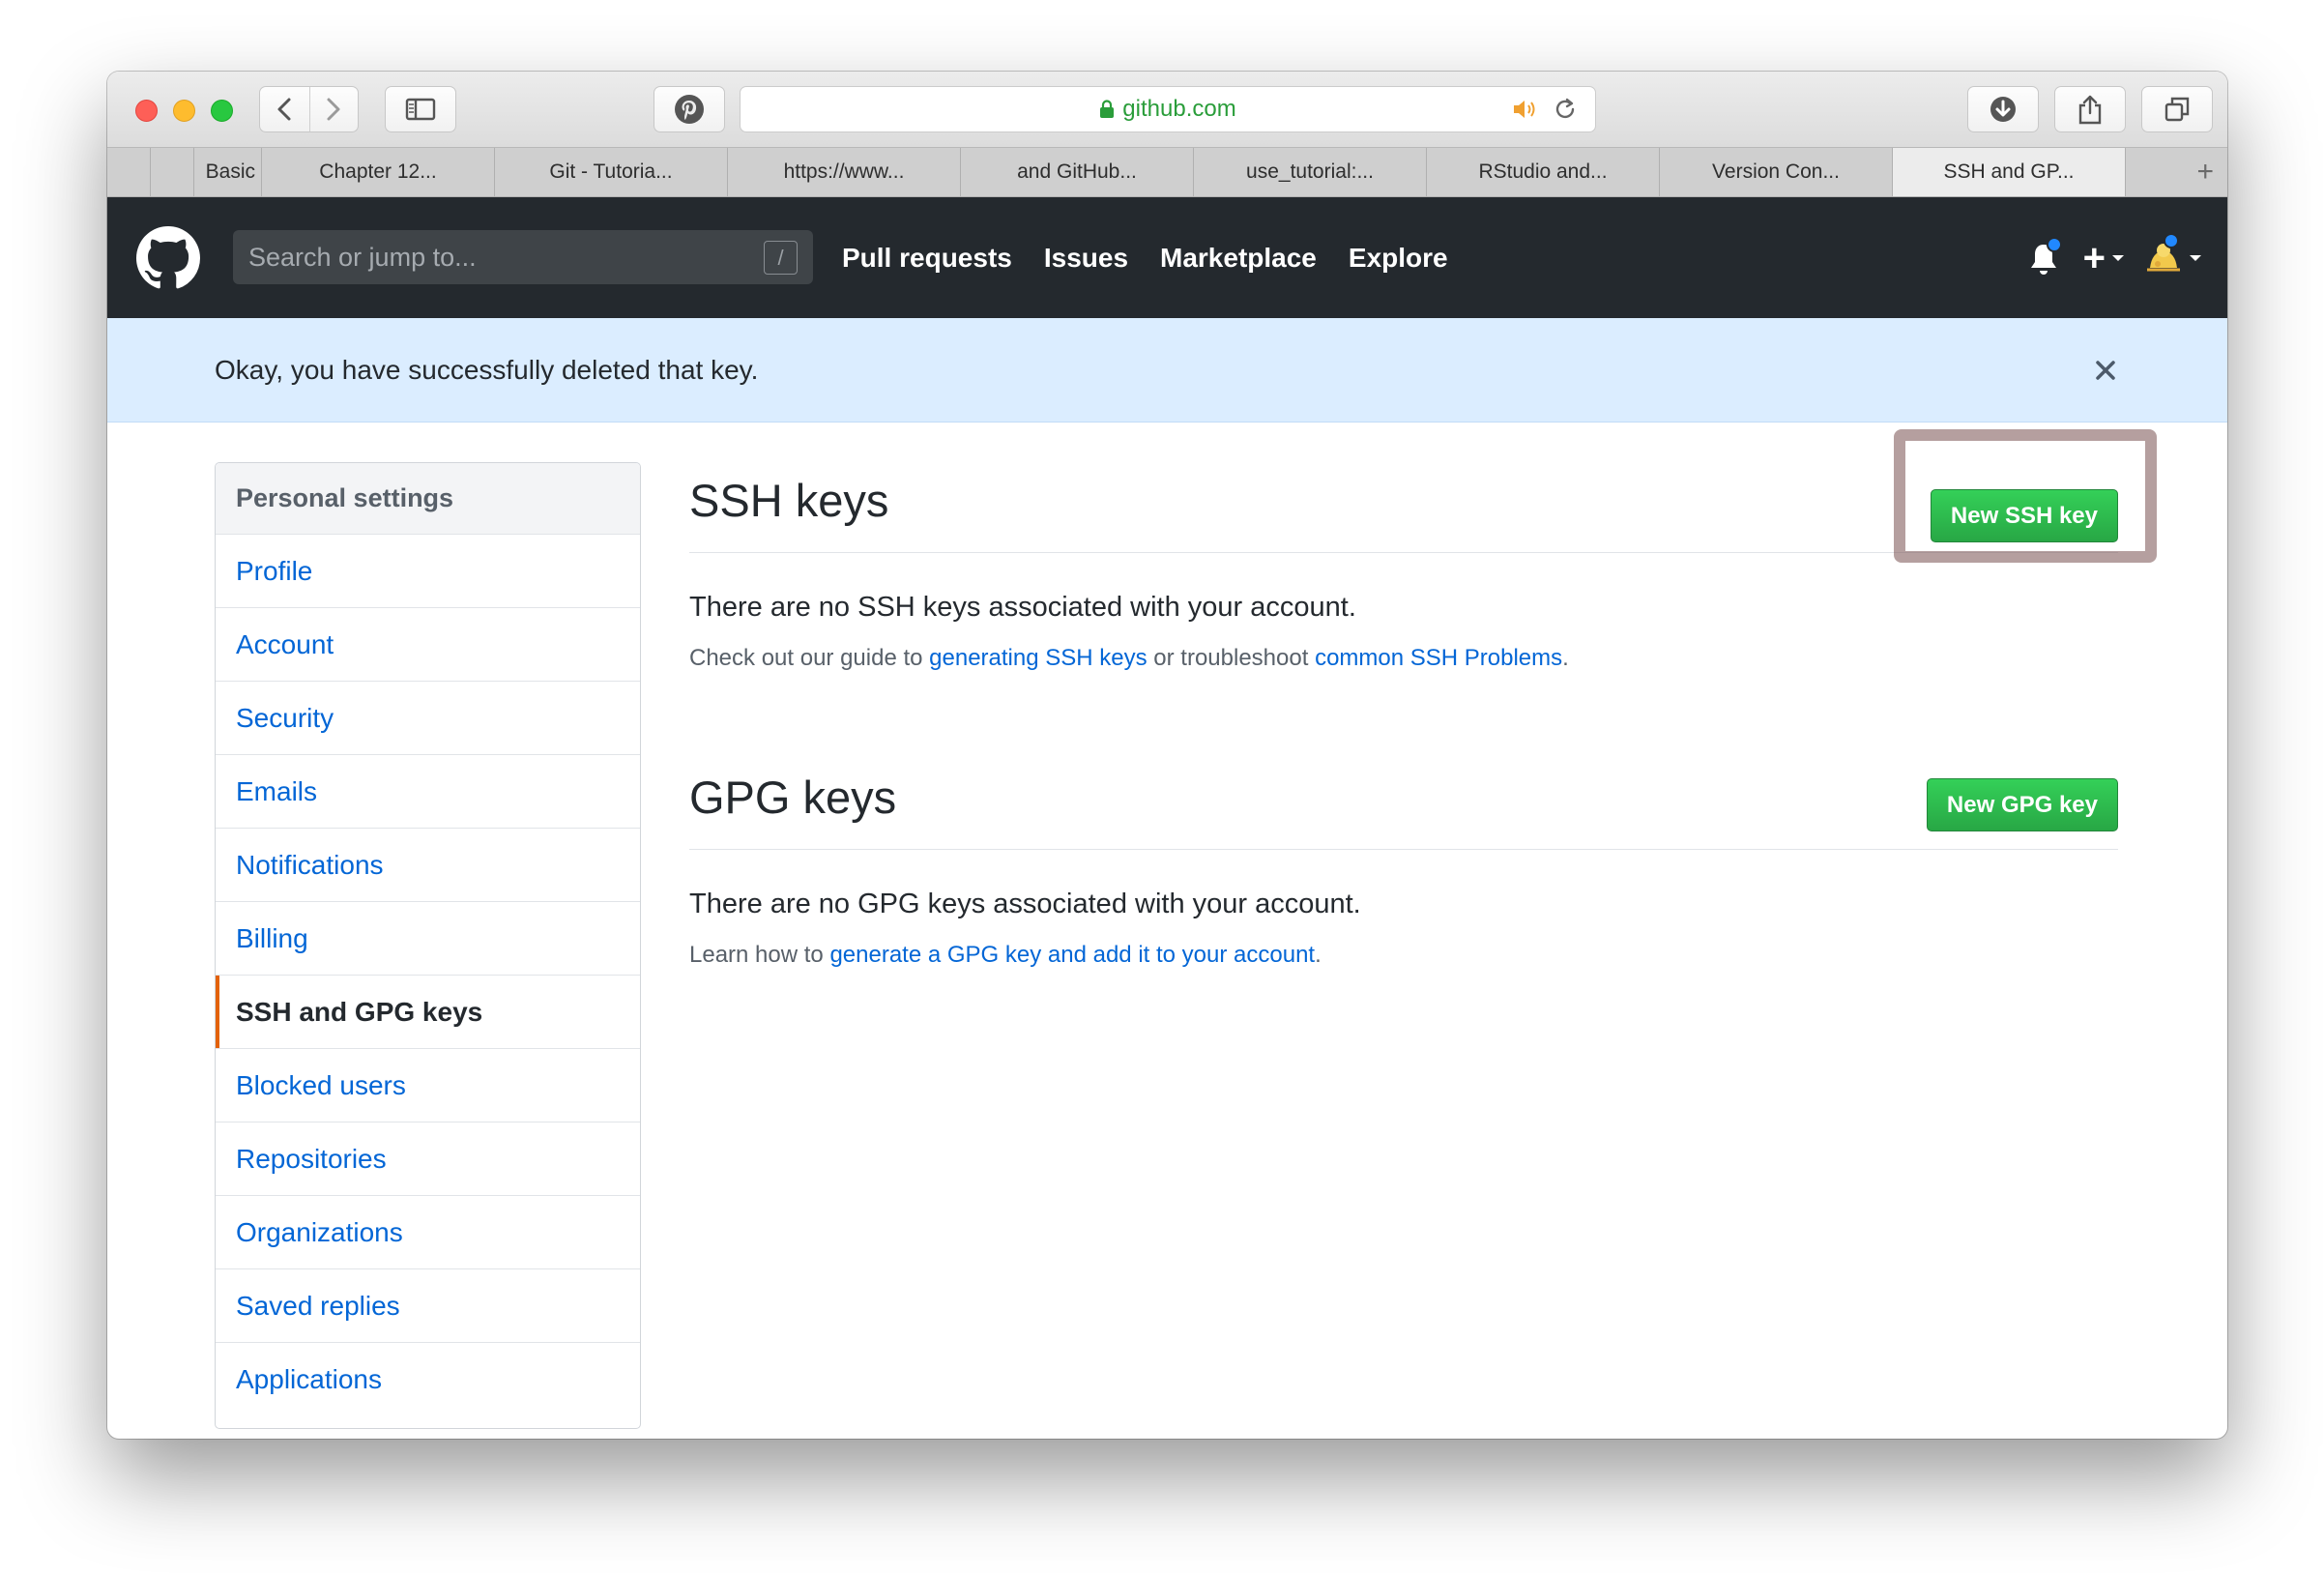 Image resolution: width=2324 pixels, height=1574 pixels. I want to click on back-button, so click(284, 109).